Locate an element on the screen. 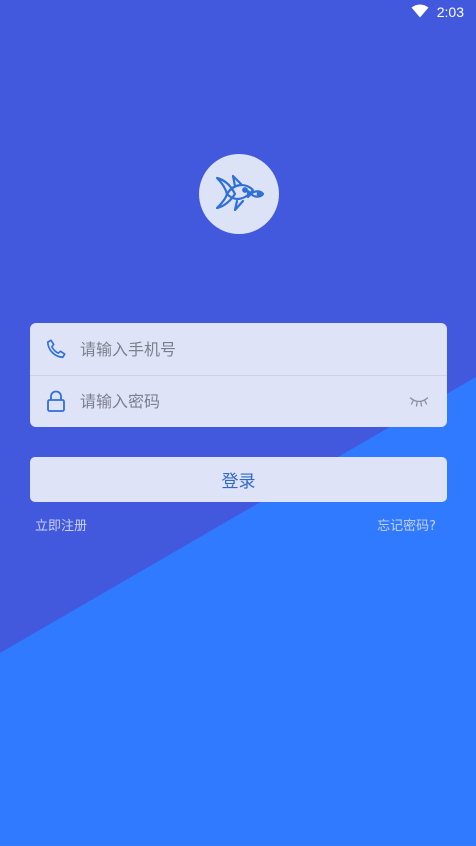  phone-row is located at coordinates (238, 349).